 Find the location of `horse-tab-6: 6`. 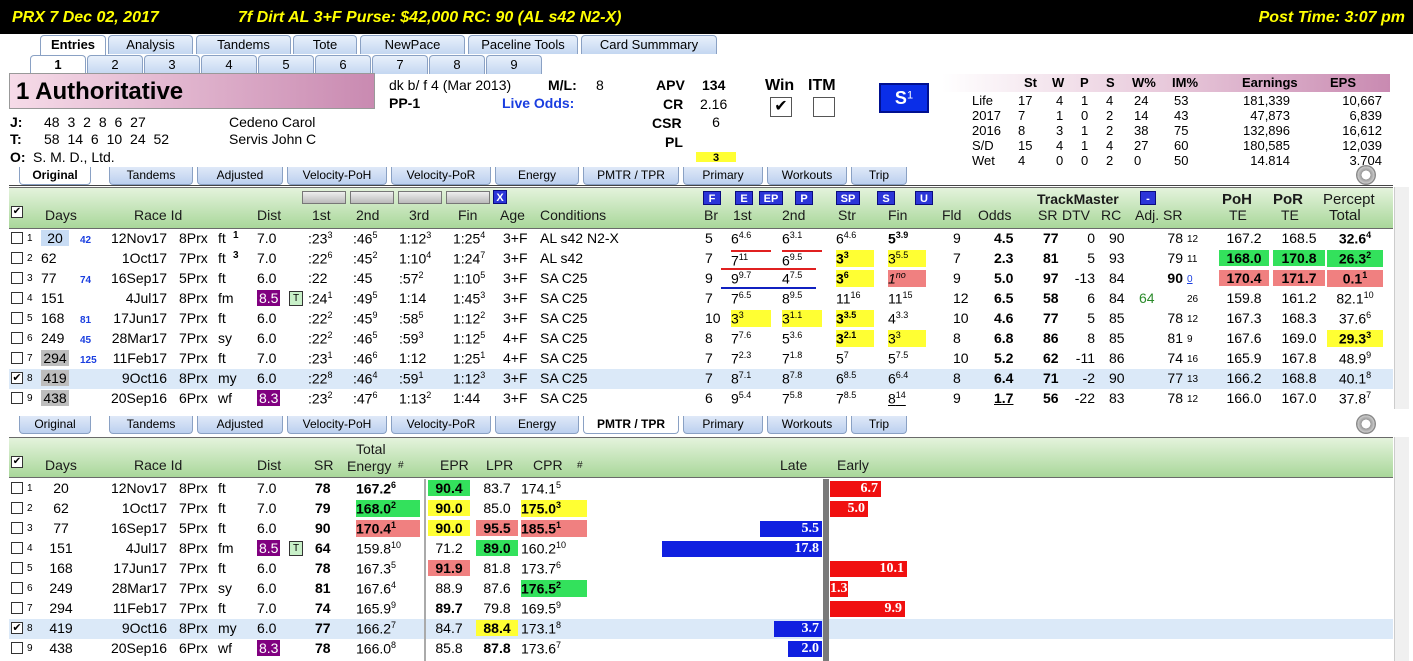

horse-tab-6: 6 is located at coordinates (343, 64).